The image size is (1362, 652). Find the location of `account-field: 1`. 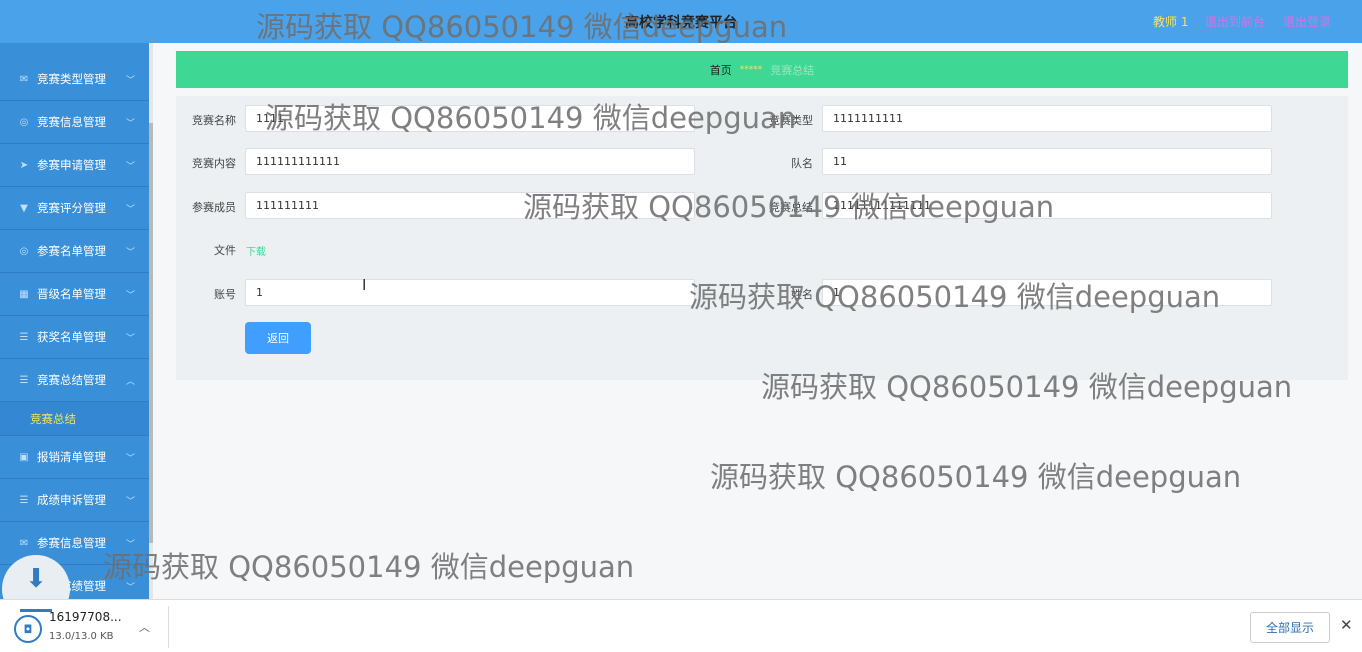

account-field: 1 is located at coordinates (470, 292).